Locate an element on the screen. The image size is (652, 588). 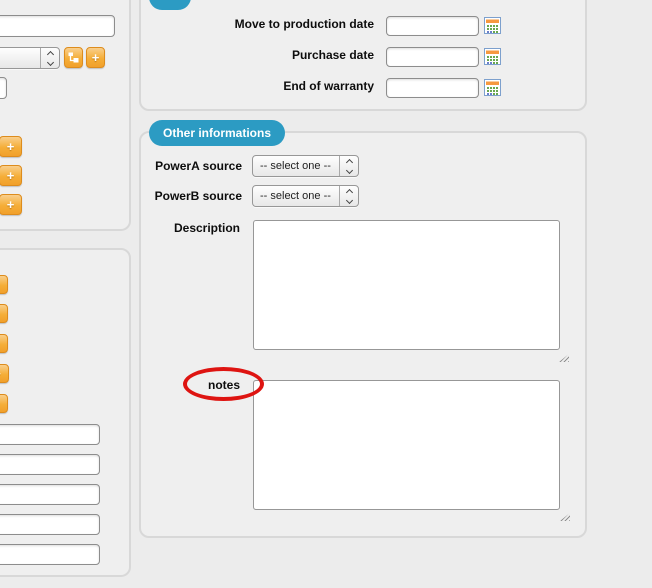
end-of-warranty-label: End of warranty is located at coordinates (328, 86).